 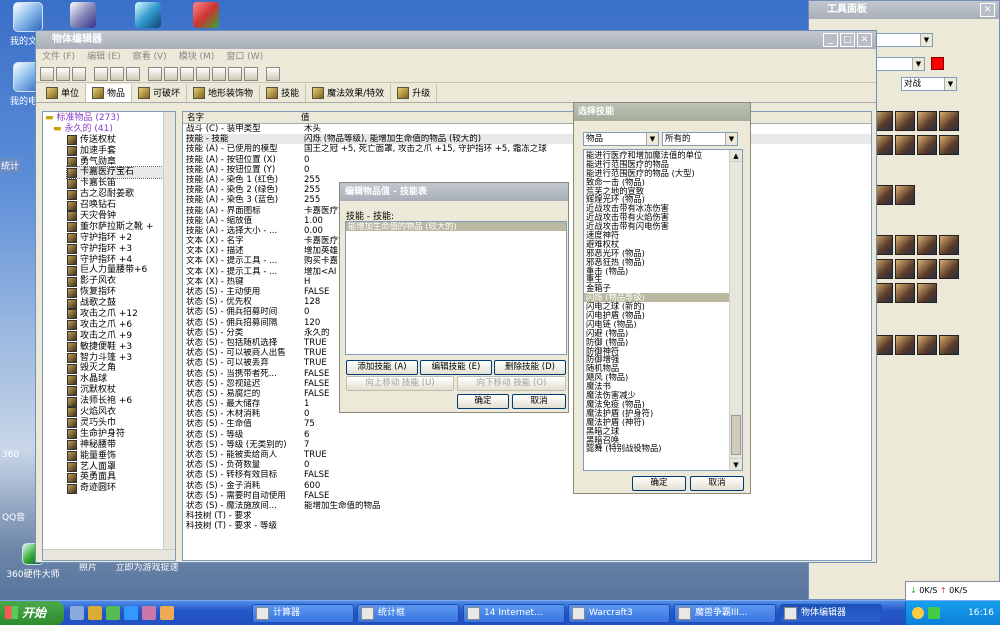 I want to click on edit-dialog-titlebar: 编辑物品值 - 技能表, so click(x=454, y=192).